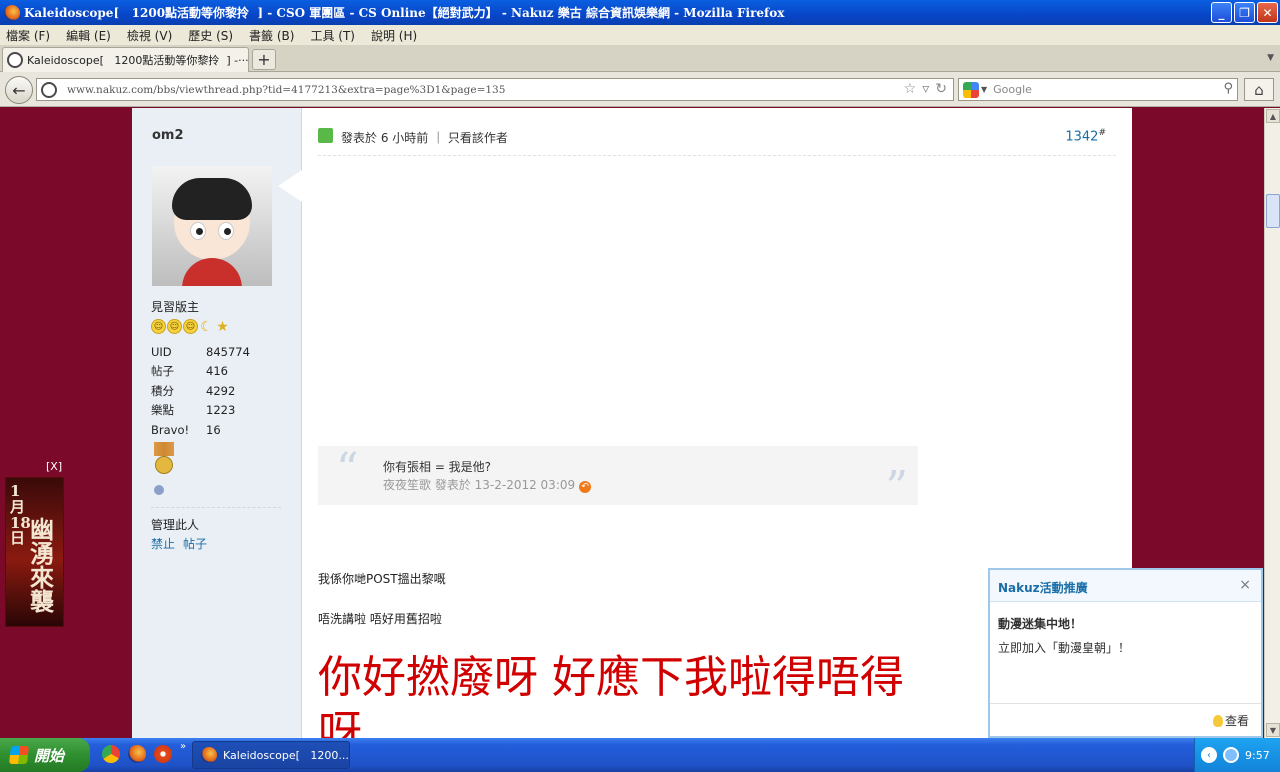 The width and height of the screenshot is (1280, 772). Describe the element at coordinates (195, 543) in the screenshot. I see `posts-link: 帖子` at that location.